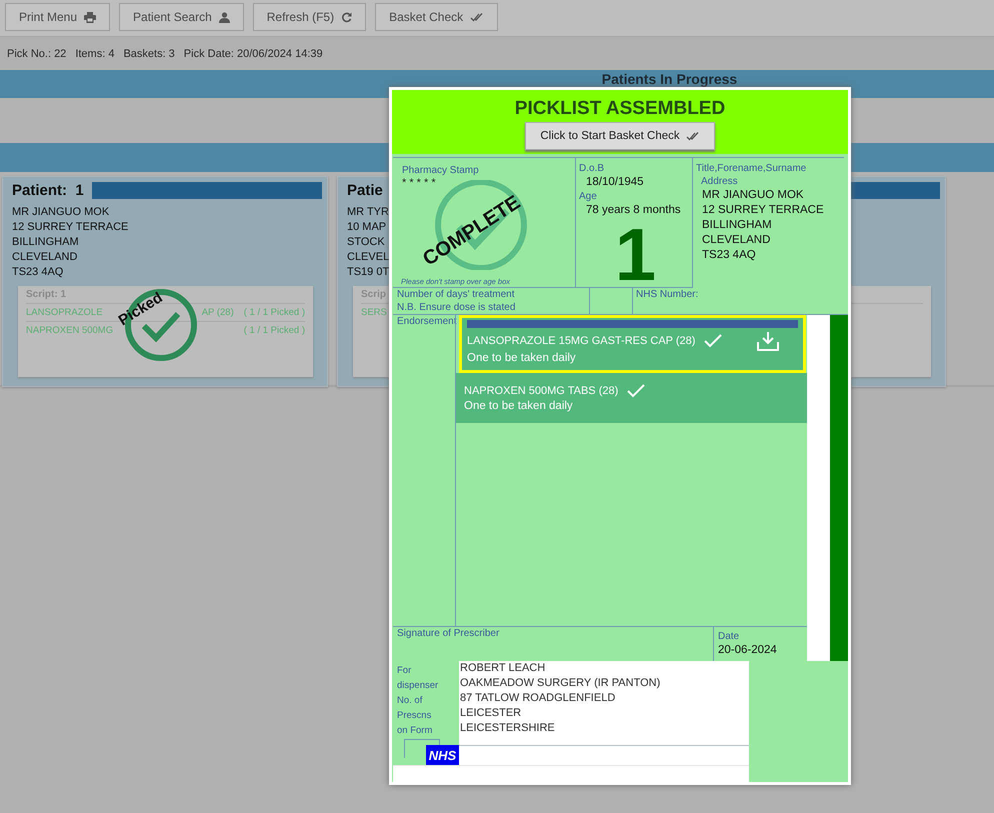 This screenshot has width=994, height=813. I want to click on address-line: MR TYR, so click(368, 212).